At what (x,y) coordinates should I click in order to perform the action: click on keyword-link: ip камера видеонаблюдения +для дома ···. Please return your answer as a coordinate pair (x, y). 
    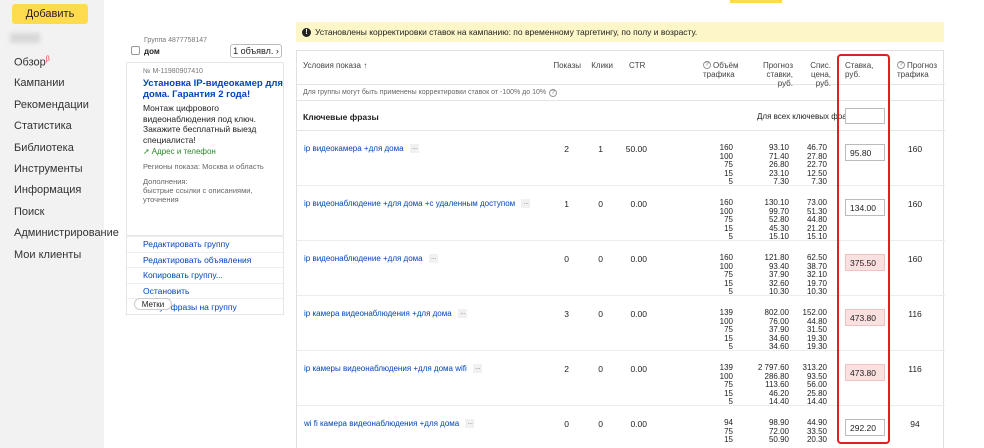
    Looking at the image, I should click on (385, 313).